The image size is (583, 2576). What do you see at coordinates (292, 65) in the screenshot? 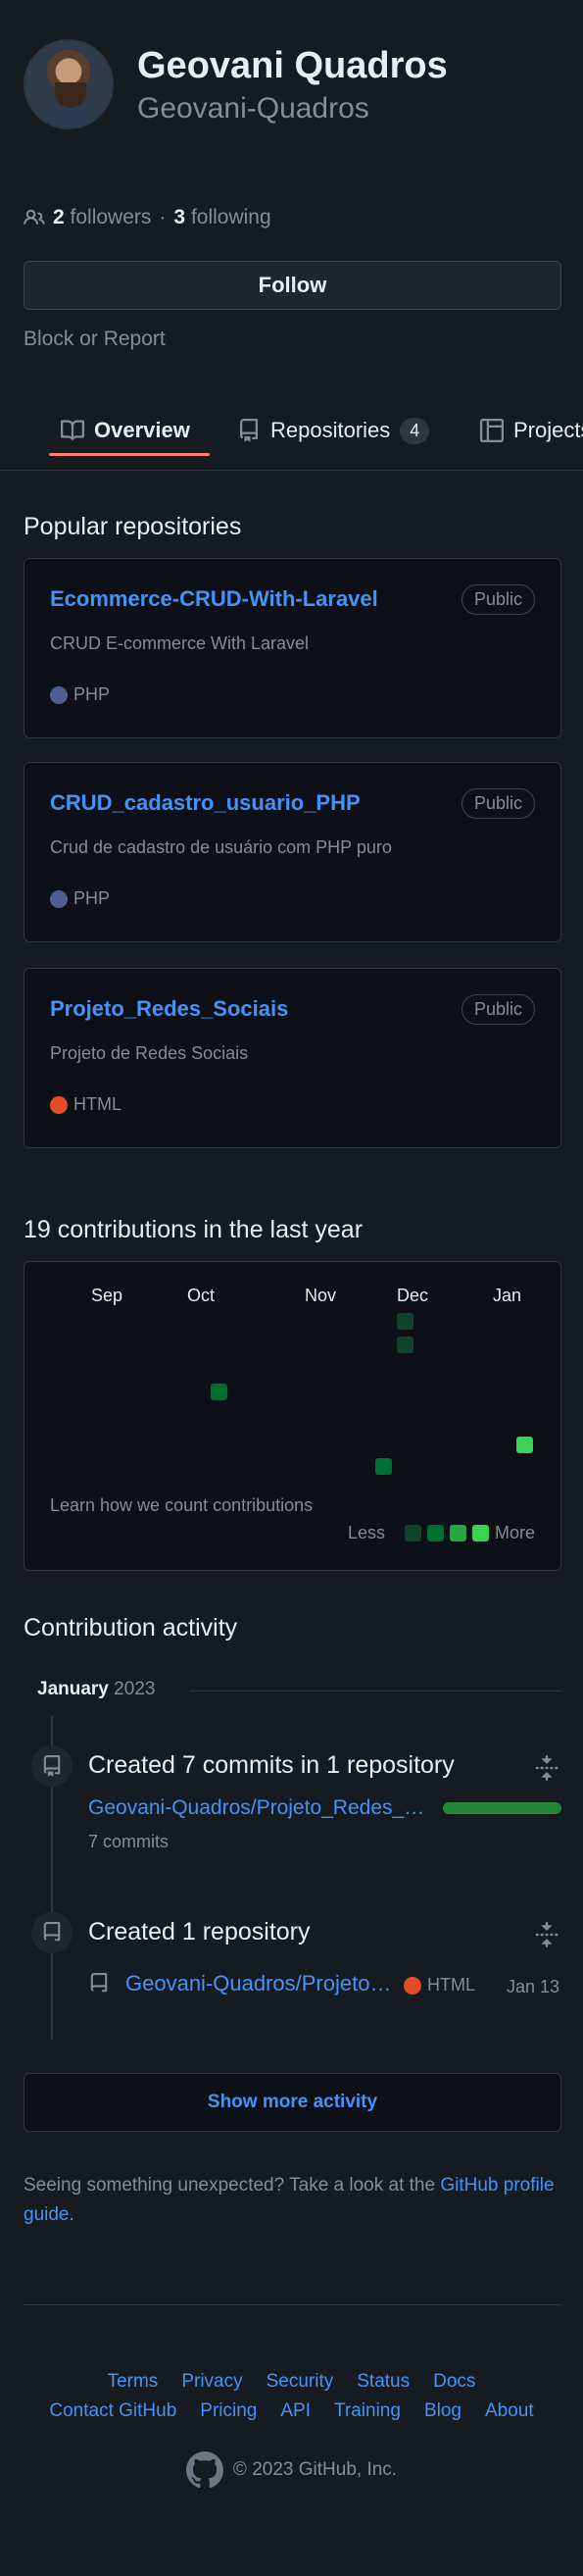
I see `profile-name: Geovani Quadros` at bounding box center [292, 65].